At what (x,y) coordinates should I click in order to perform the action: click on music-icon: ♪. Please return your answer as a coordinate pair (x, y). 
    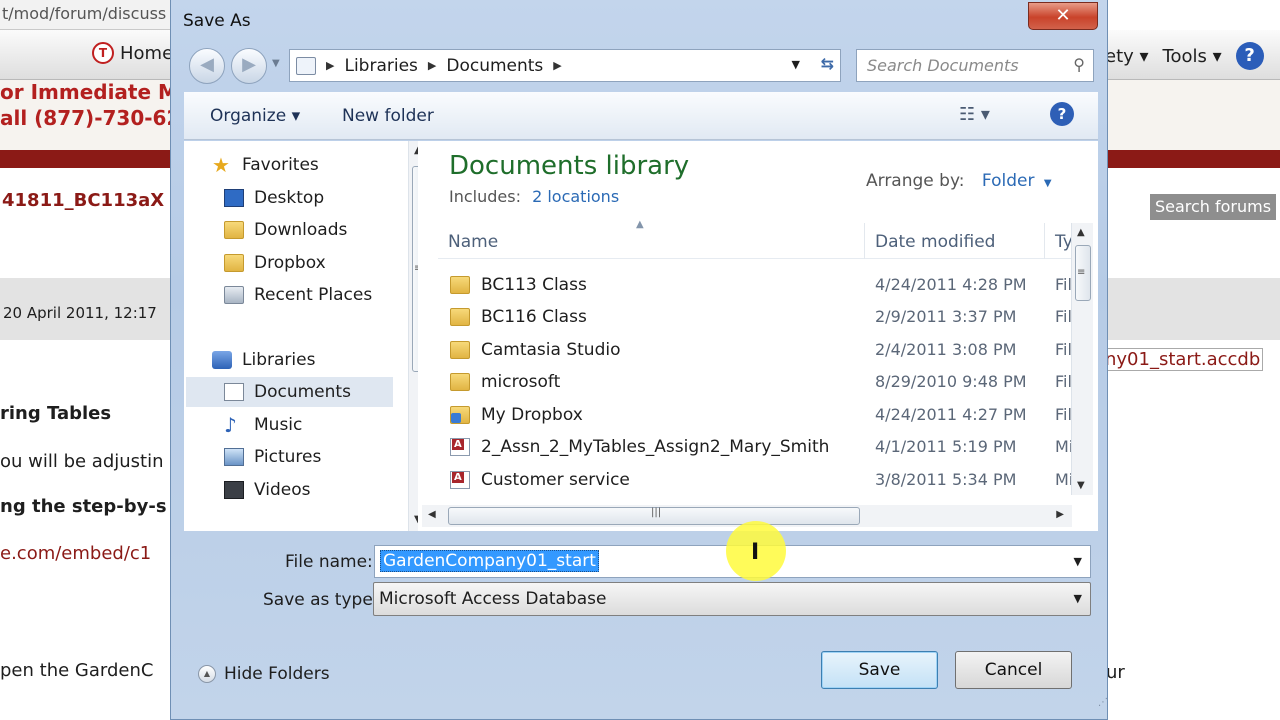
    Looking at the image, I should click on (230, 425).